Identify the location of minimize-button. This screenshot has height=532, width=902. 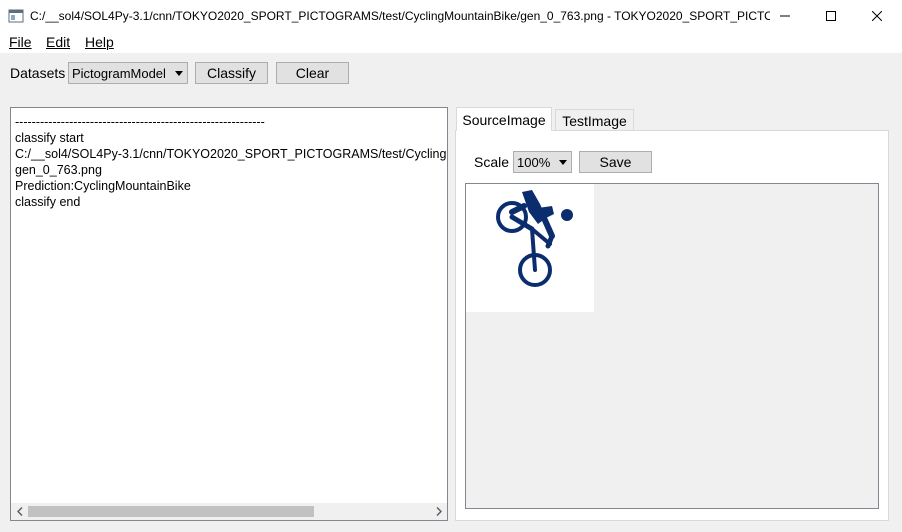
(785, 16).